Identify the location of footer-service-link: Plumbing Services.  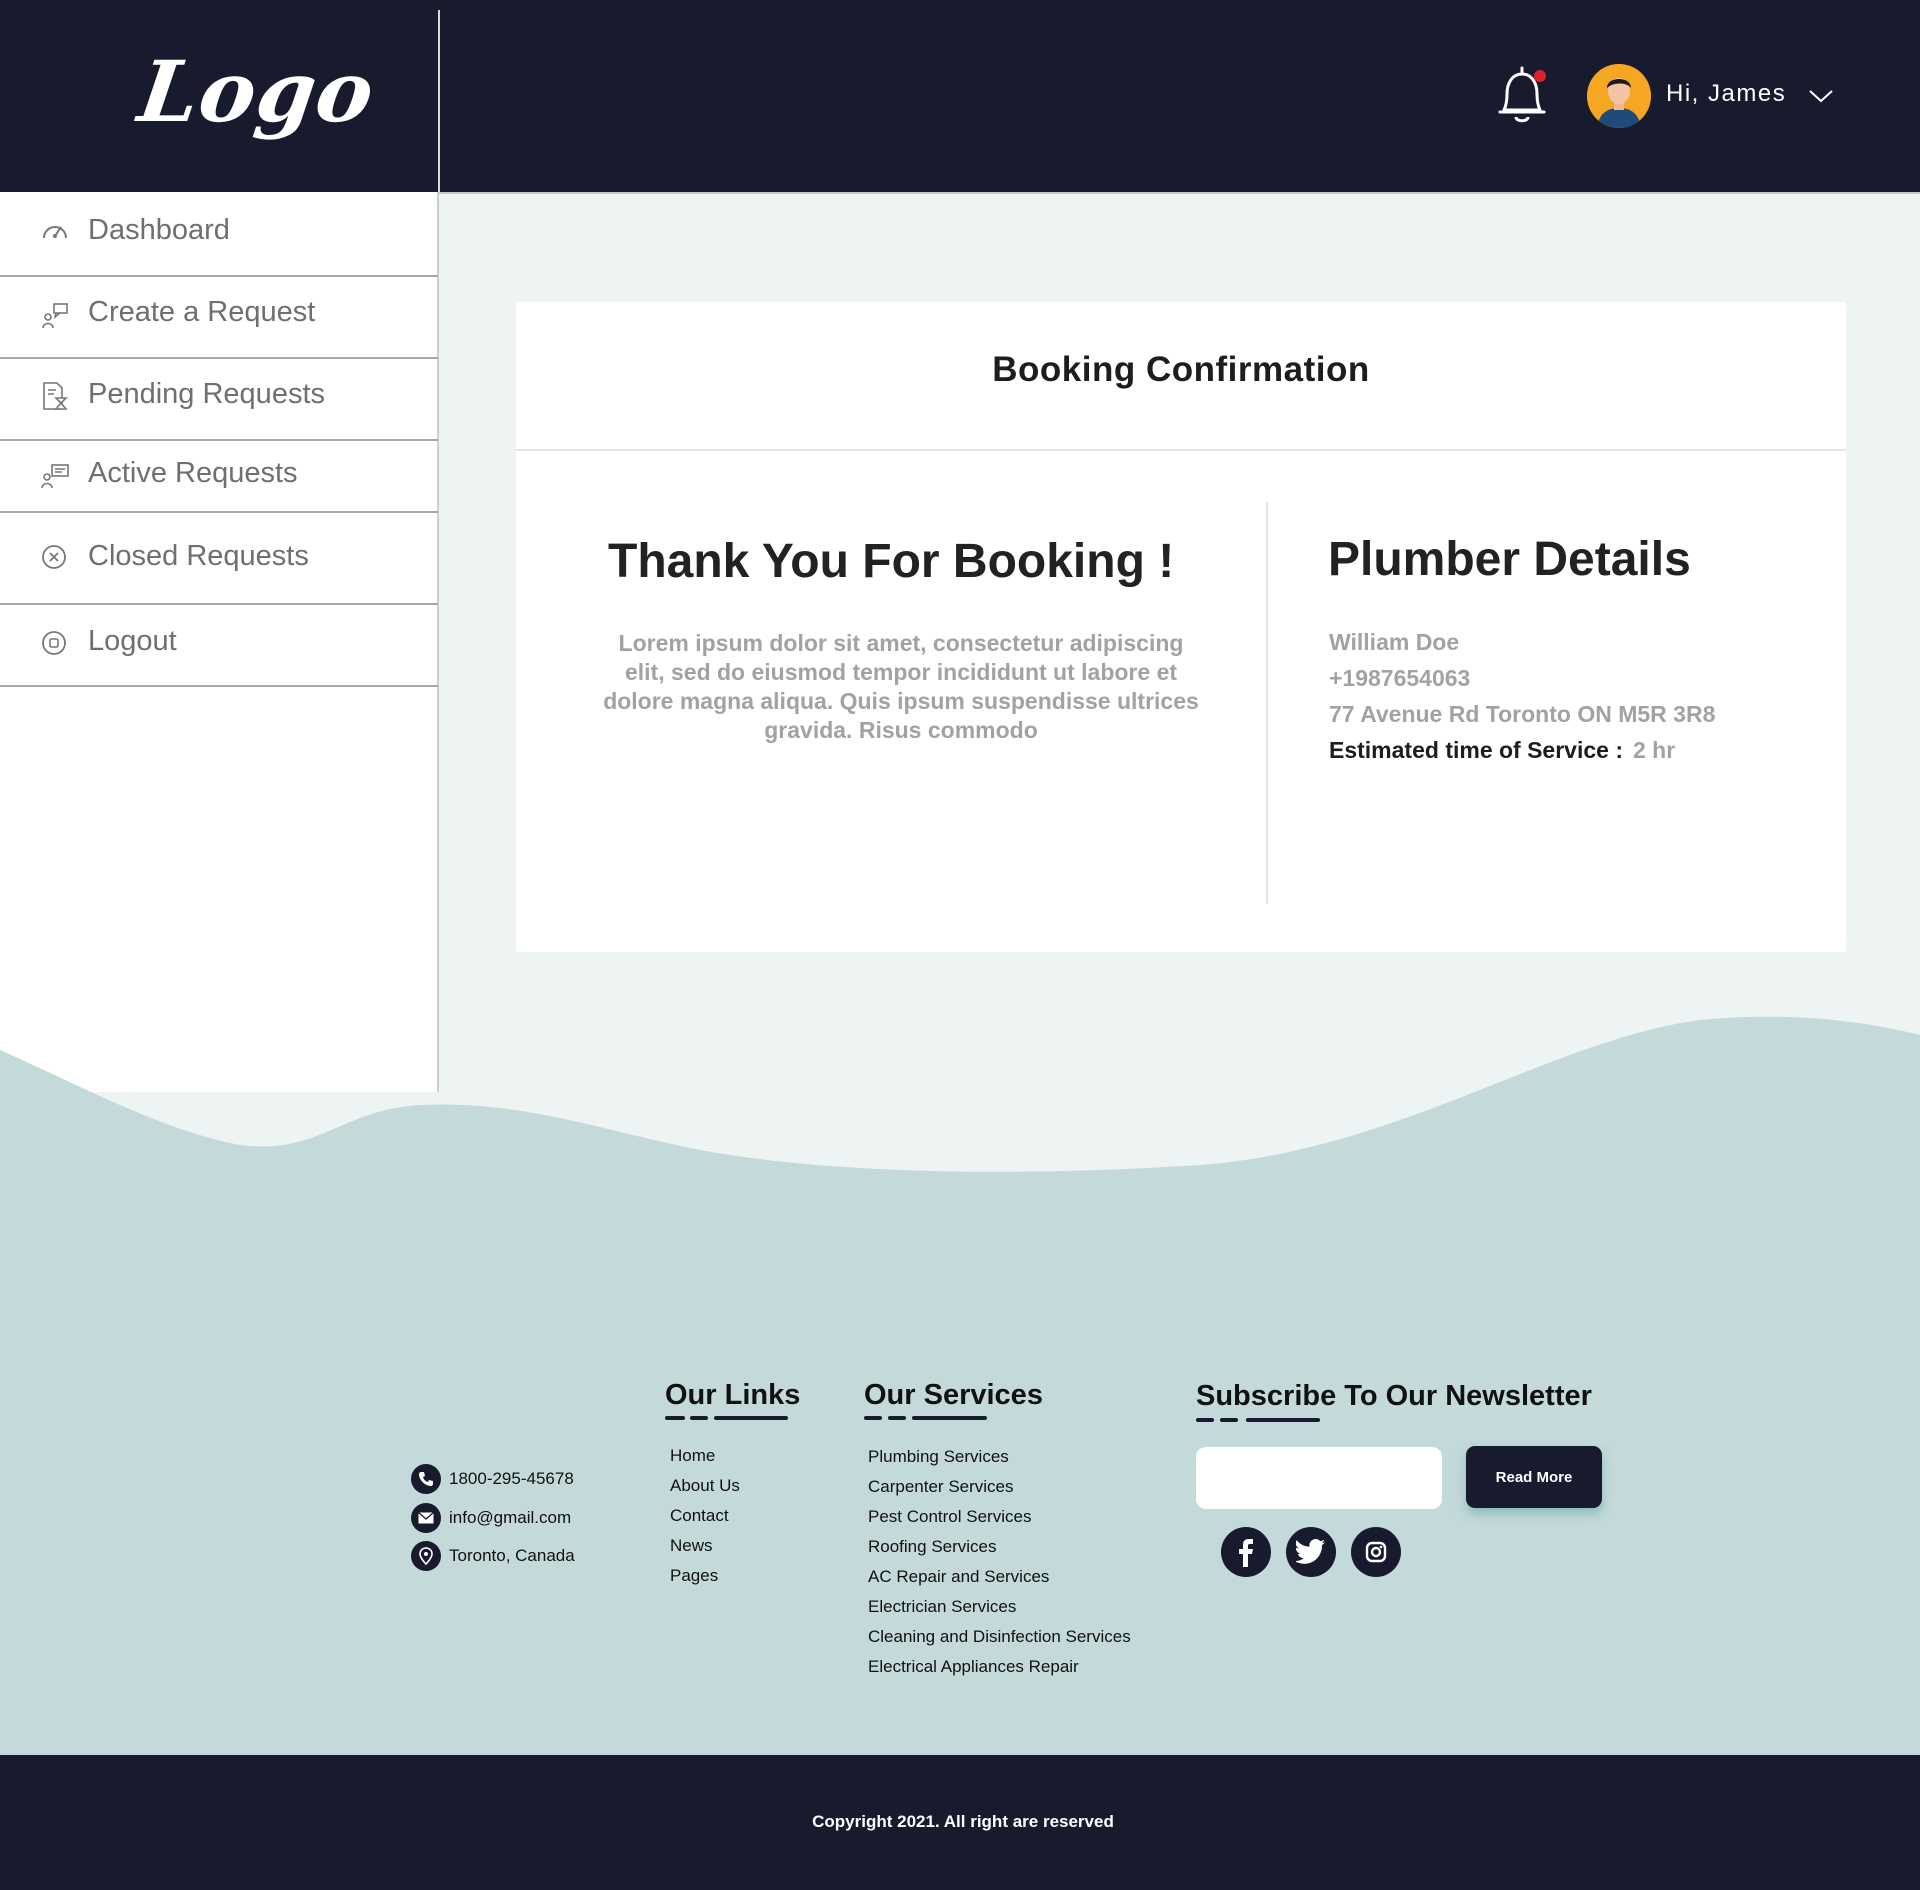
(938, 1457).